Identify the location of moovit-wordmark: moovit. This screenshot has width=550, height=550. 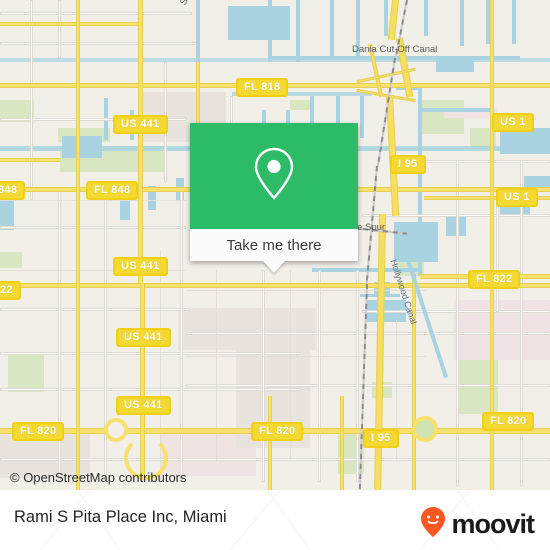
(493, 524).